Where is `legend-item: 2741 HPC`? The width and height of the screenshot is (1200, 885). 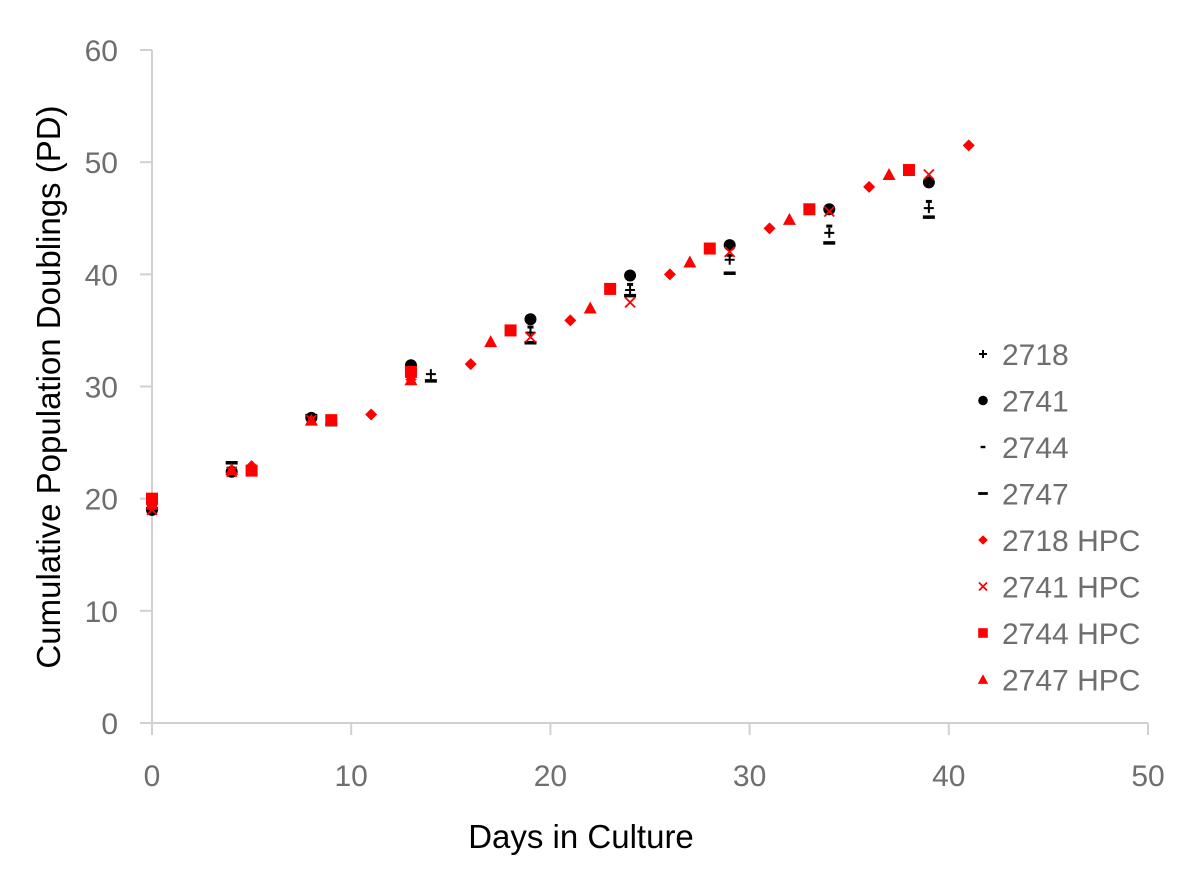
legend-item: 2741 HPC is located at coordinates (1059, 588).